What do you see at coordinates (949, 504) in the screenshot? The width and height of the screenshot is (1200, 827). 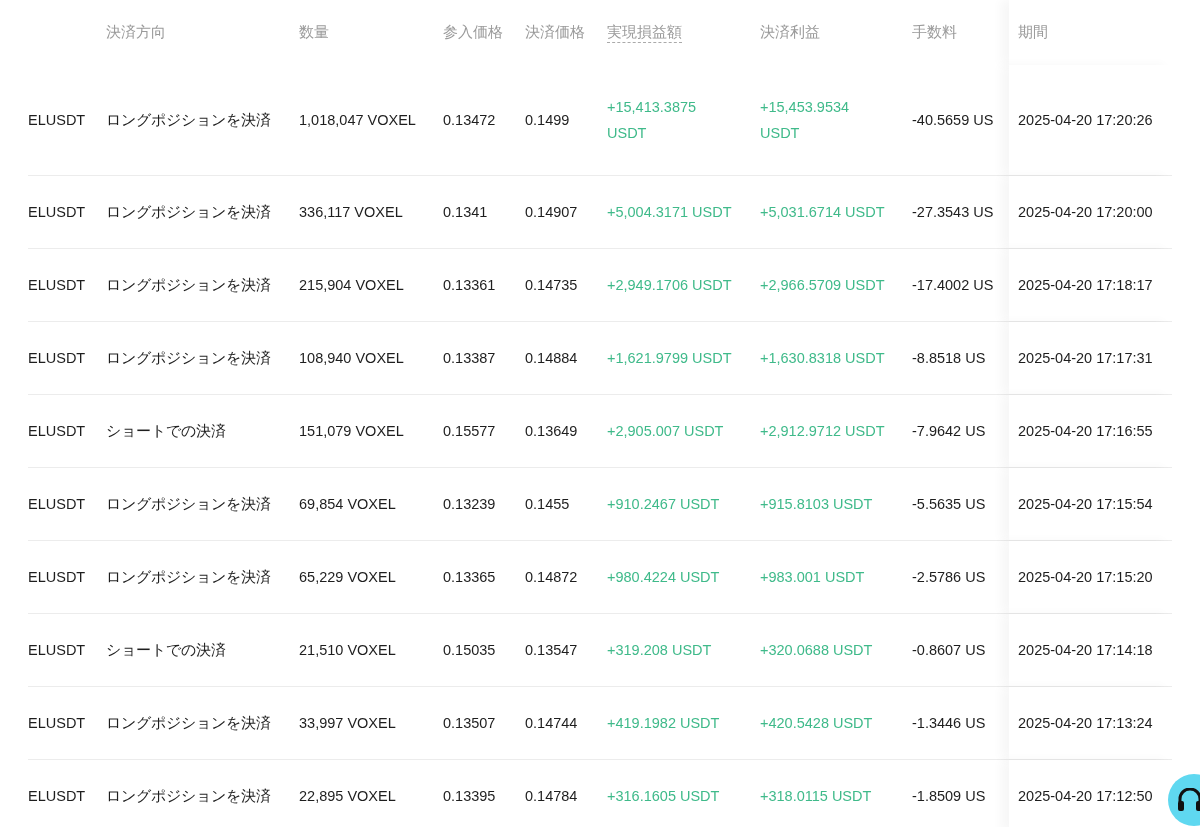 I see `table-cell-text: -5.5635 US` at bounding box center [949, 504].